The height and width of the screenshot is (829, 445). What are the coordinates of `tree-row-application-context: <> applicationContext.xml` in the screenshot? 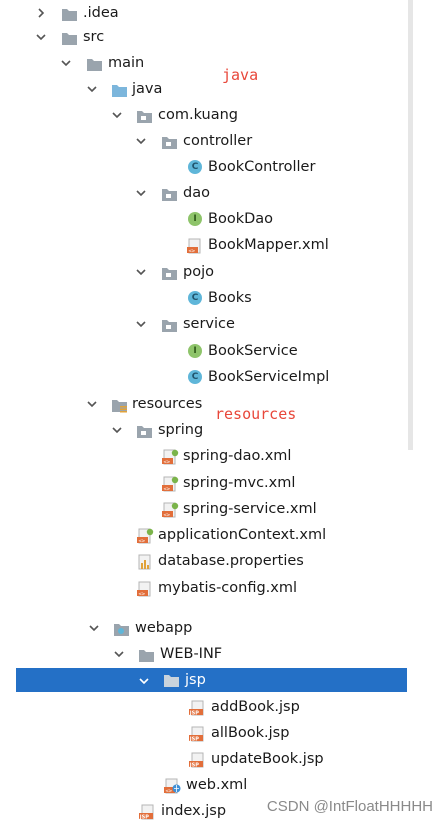 It's located at (204, 535).